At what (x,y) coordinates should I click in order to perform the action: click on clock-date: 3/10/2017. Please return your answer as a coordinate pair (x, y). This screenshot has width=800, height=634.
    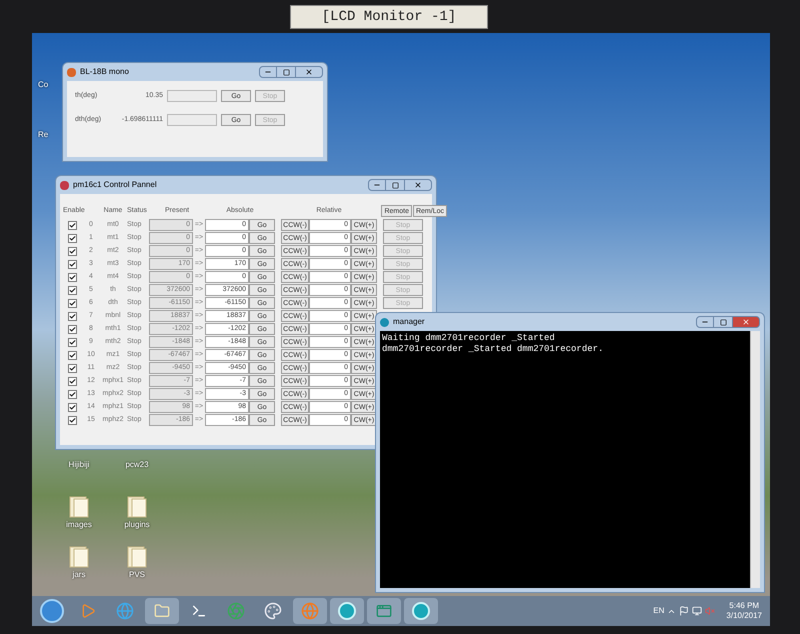
    Looking at the image, I should click on (744, 616).